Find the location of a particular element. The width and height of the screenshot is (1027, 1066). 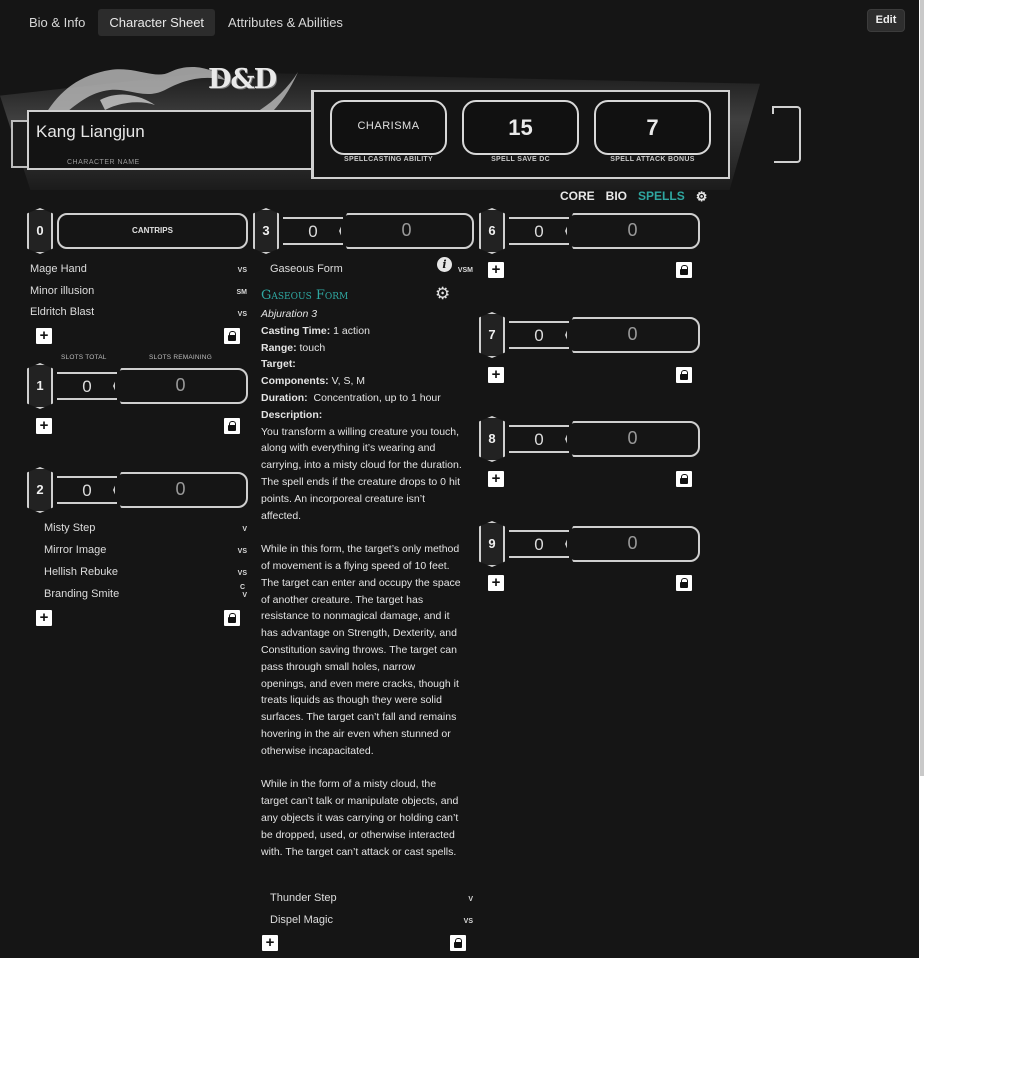

edit-button: Edit is located at coordinates (886, 20).